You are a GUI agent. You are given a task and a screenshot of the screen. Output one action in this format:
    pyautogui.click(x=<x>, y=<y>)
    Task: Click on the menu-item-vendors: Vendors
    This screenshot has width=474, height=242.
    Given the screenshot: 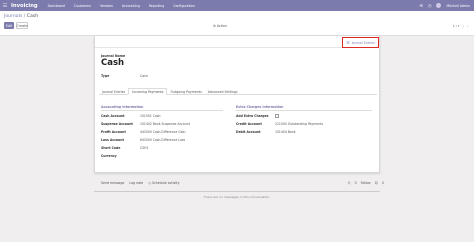 What is the action you would take?
    pyautogui.click(x=106, y=6)
    